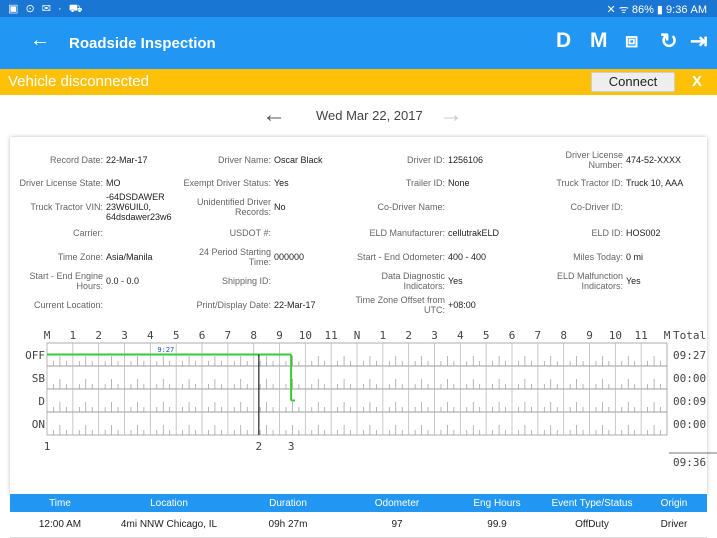 Image resolution: width=717 pixels, height=538 pixels. Describe the element at coordinates (451, 115) in the screenshot. I see `next-day-arrow-icon: →` at that location.